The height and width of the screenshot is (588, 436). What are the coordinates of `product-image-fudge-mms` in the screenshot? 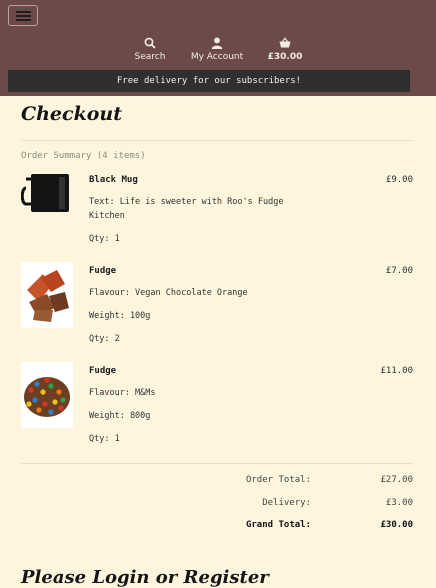 It's located at (47, 395).